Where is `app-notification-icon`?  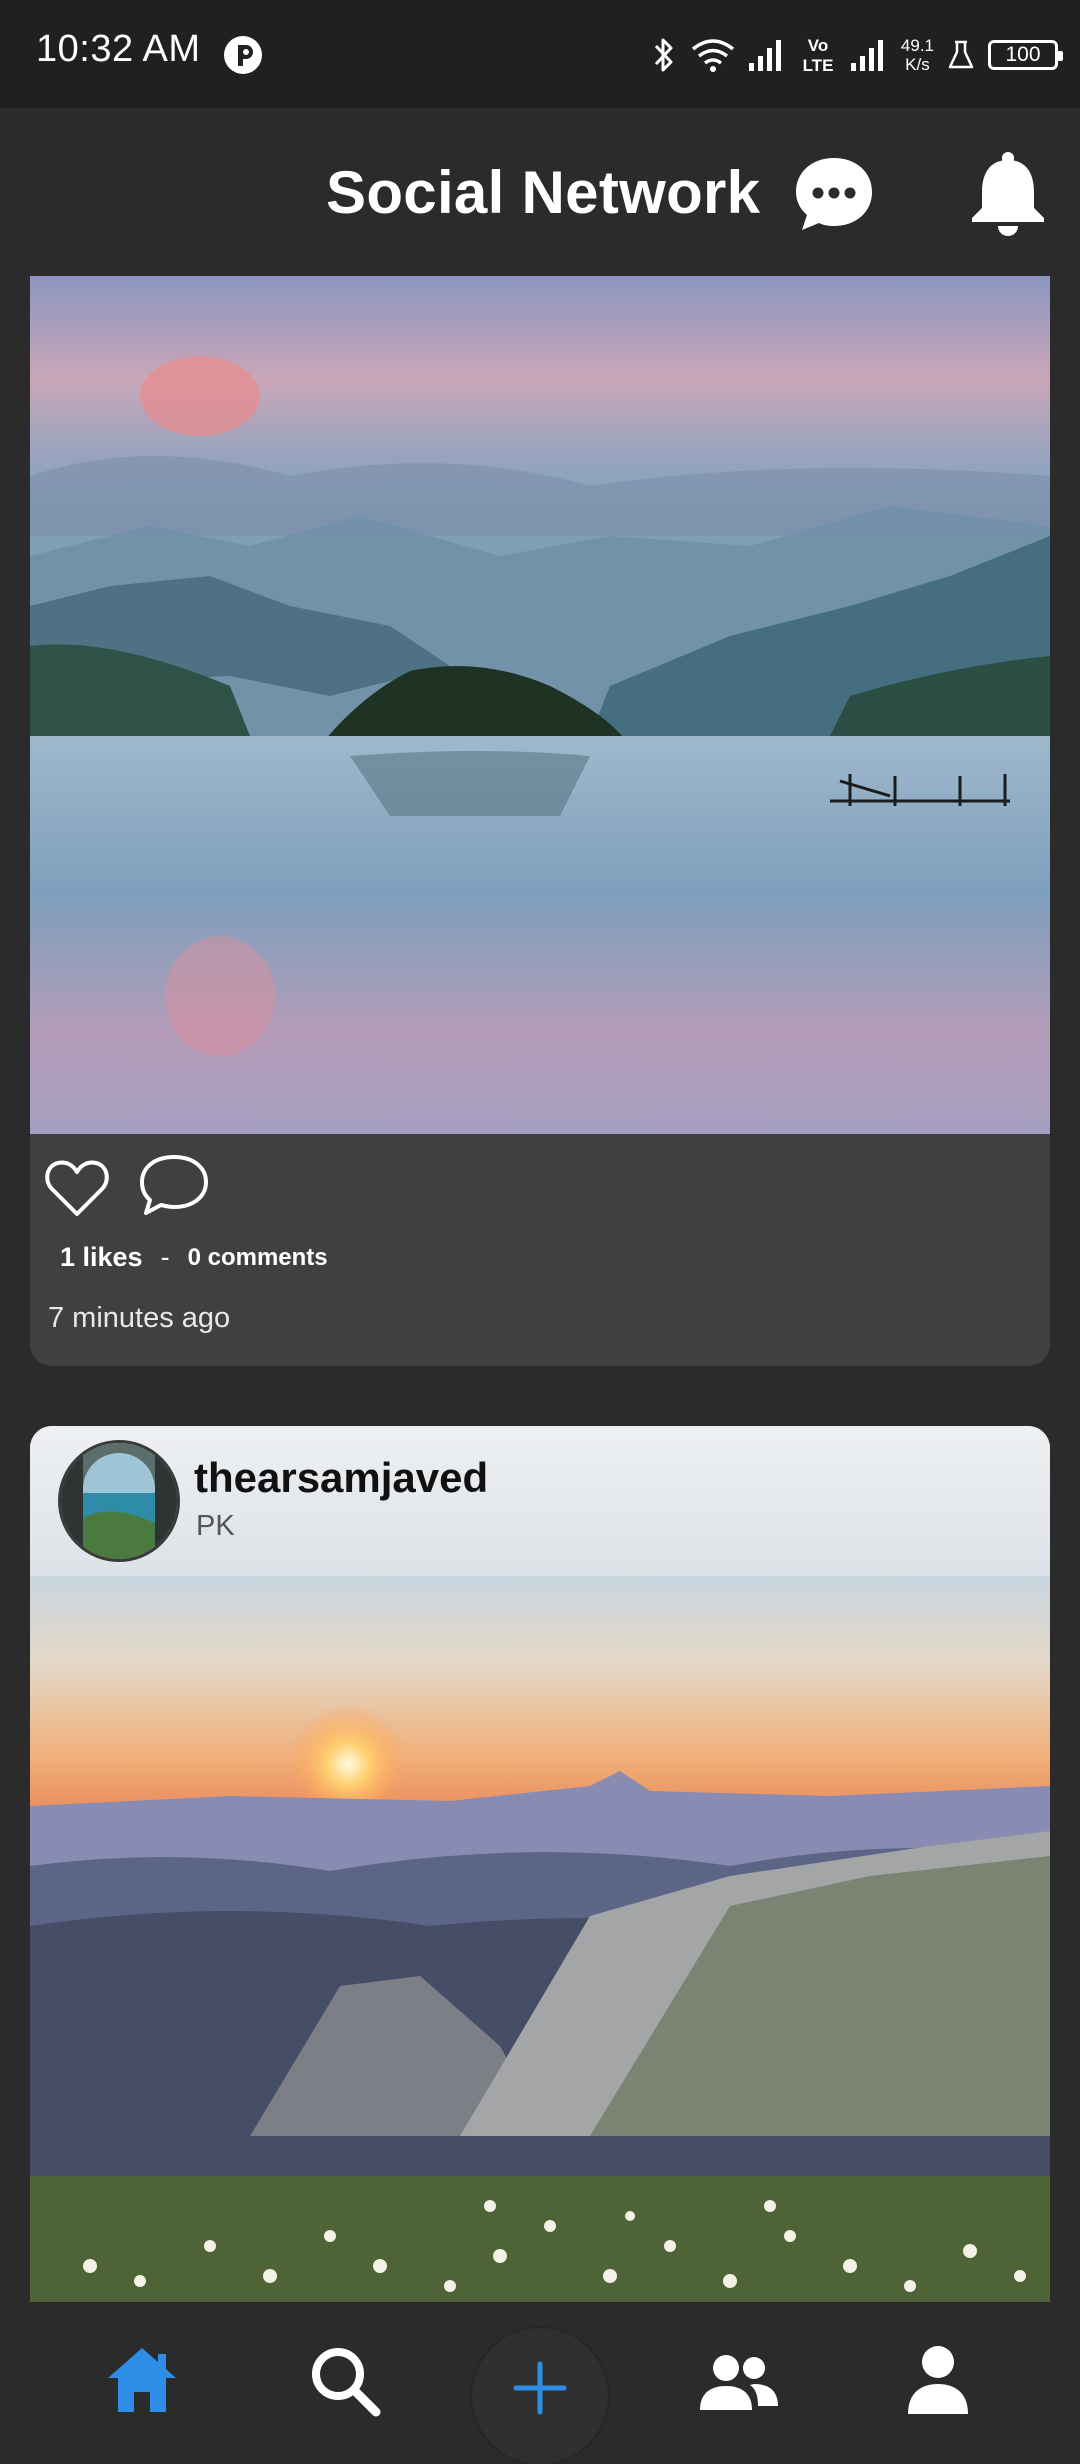 app-notification-icon is located at coordinates (243, 55).